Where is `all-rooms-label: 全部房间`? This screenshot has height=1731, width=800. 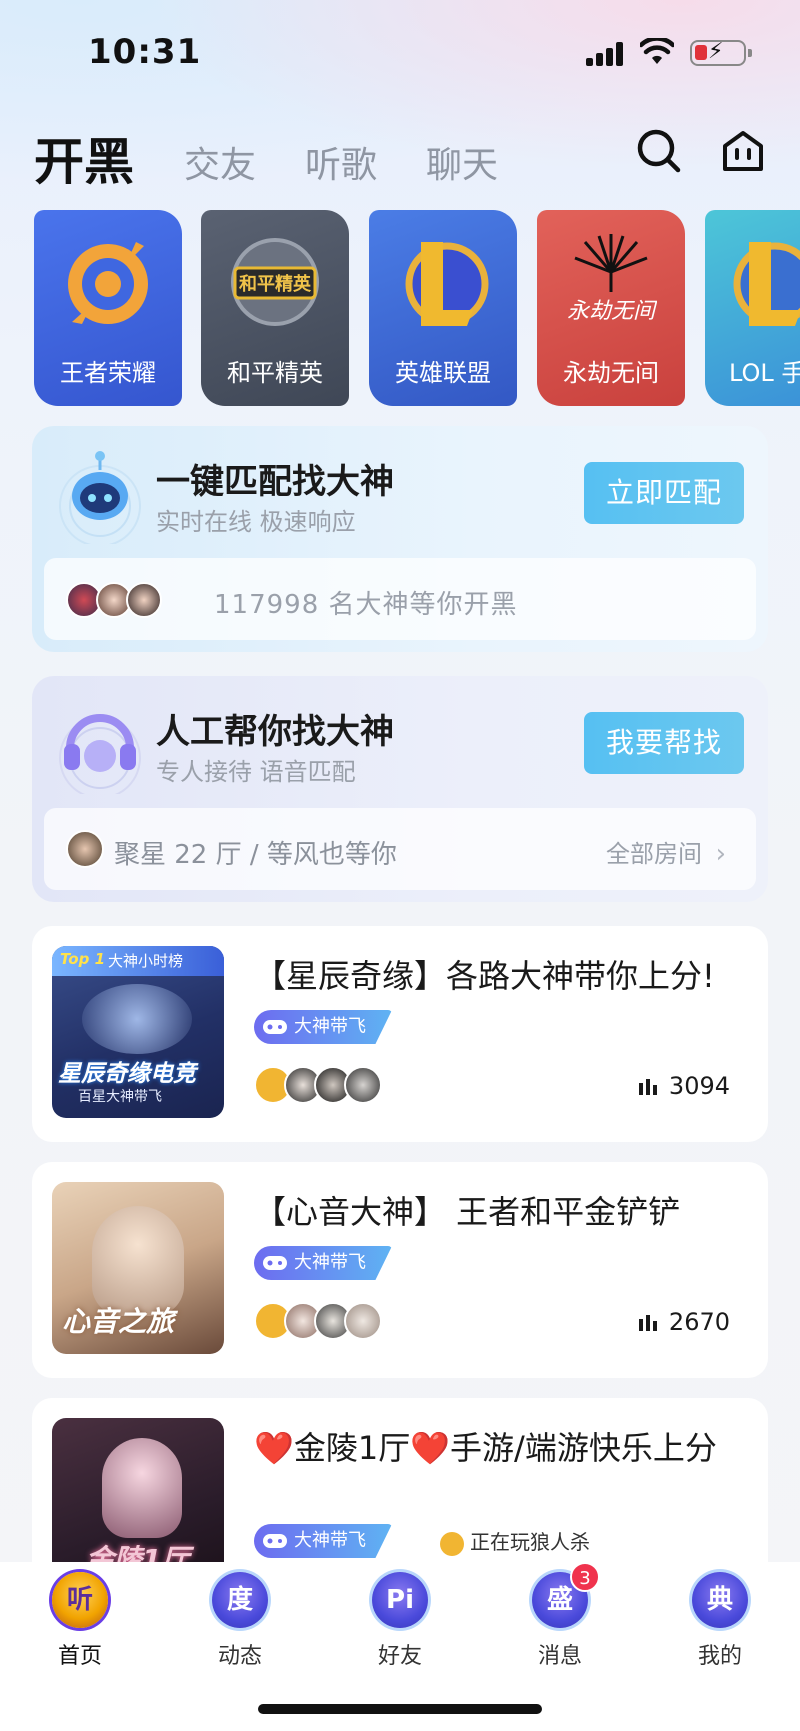 all-rooms-label: 全部房间 is located at coordinates (653, 854).